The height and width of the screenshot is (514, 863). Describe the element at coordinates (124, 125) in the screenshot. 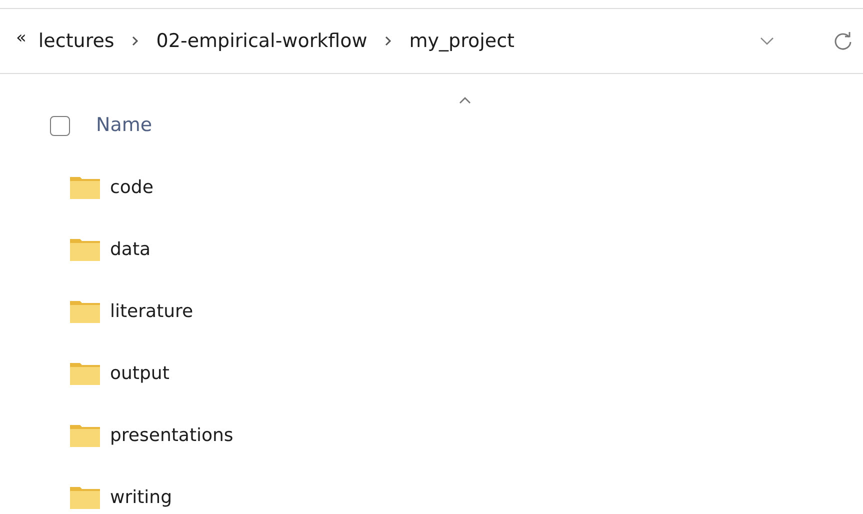

I see `column-header: Name` at that location.